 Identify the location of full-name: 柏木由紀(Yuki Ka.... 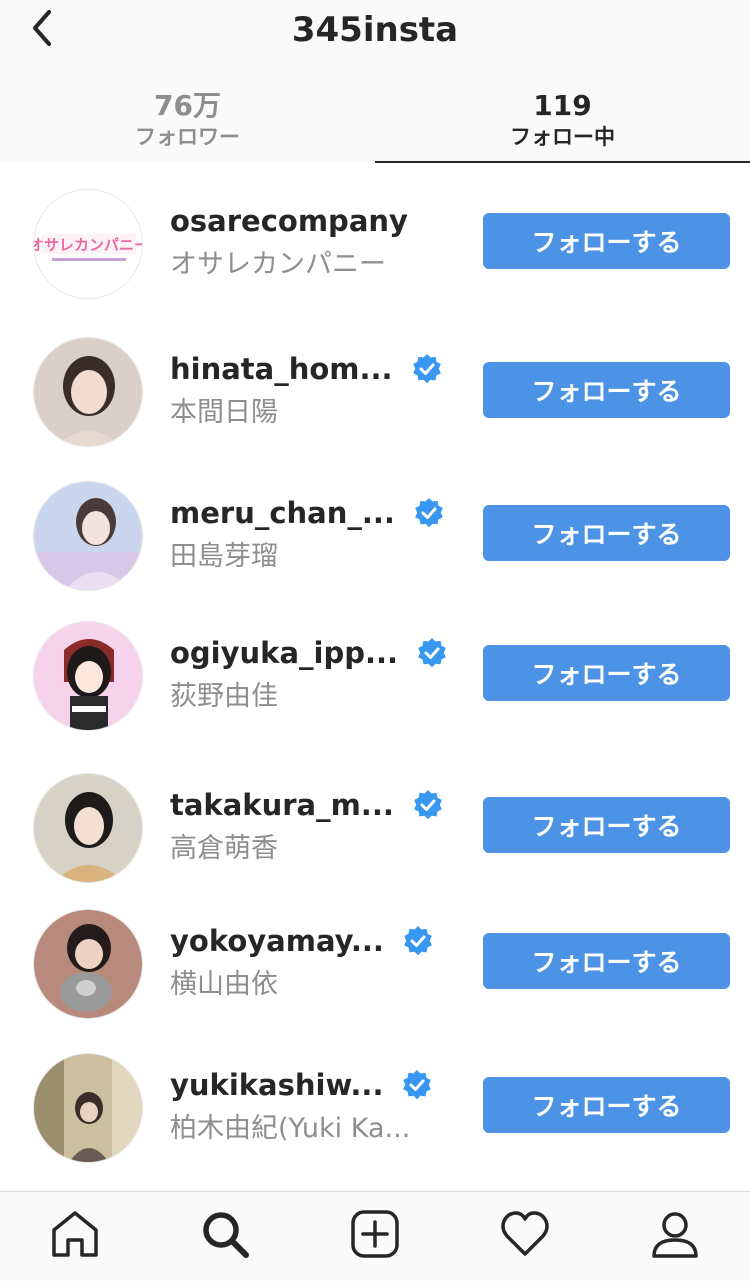
(290, 1128).